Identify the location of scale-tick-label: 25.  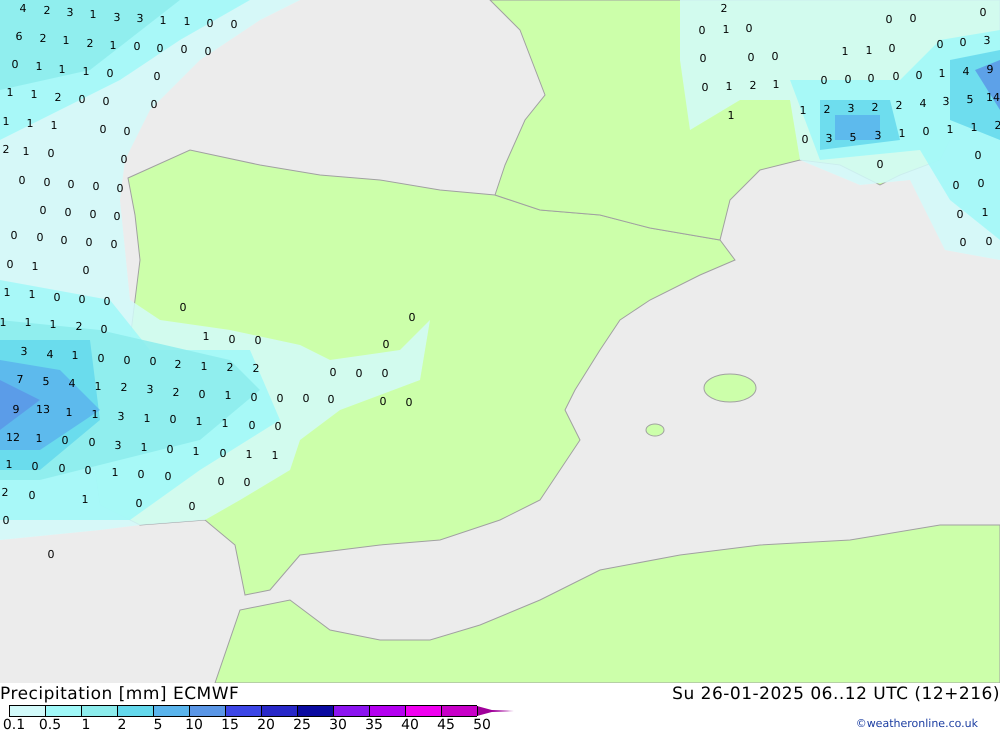
(302, 725).